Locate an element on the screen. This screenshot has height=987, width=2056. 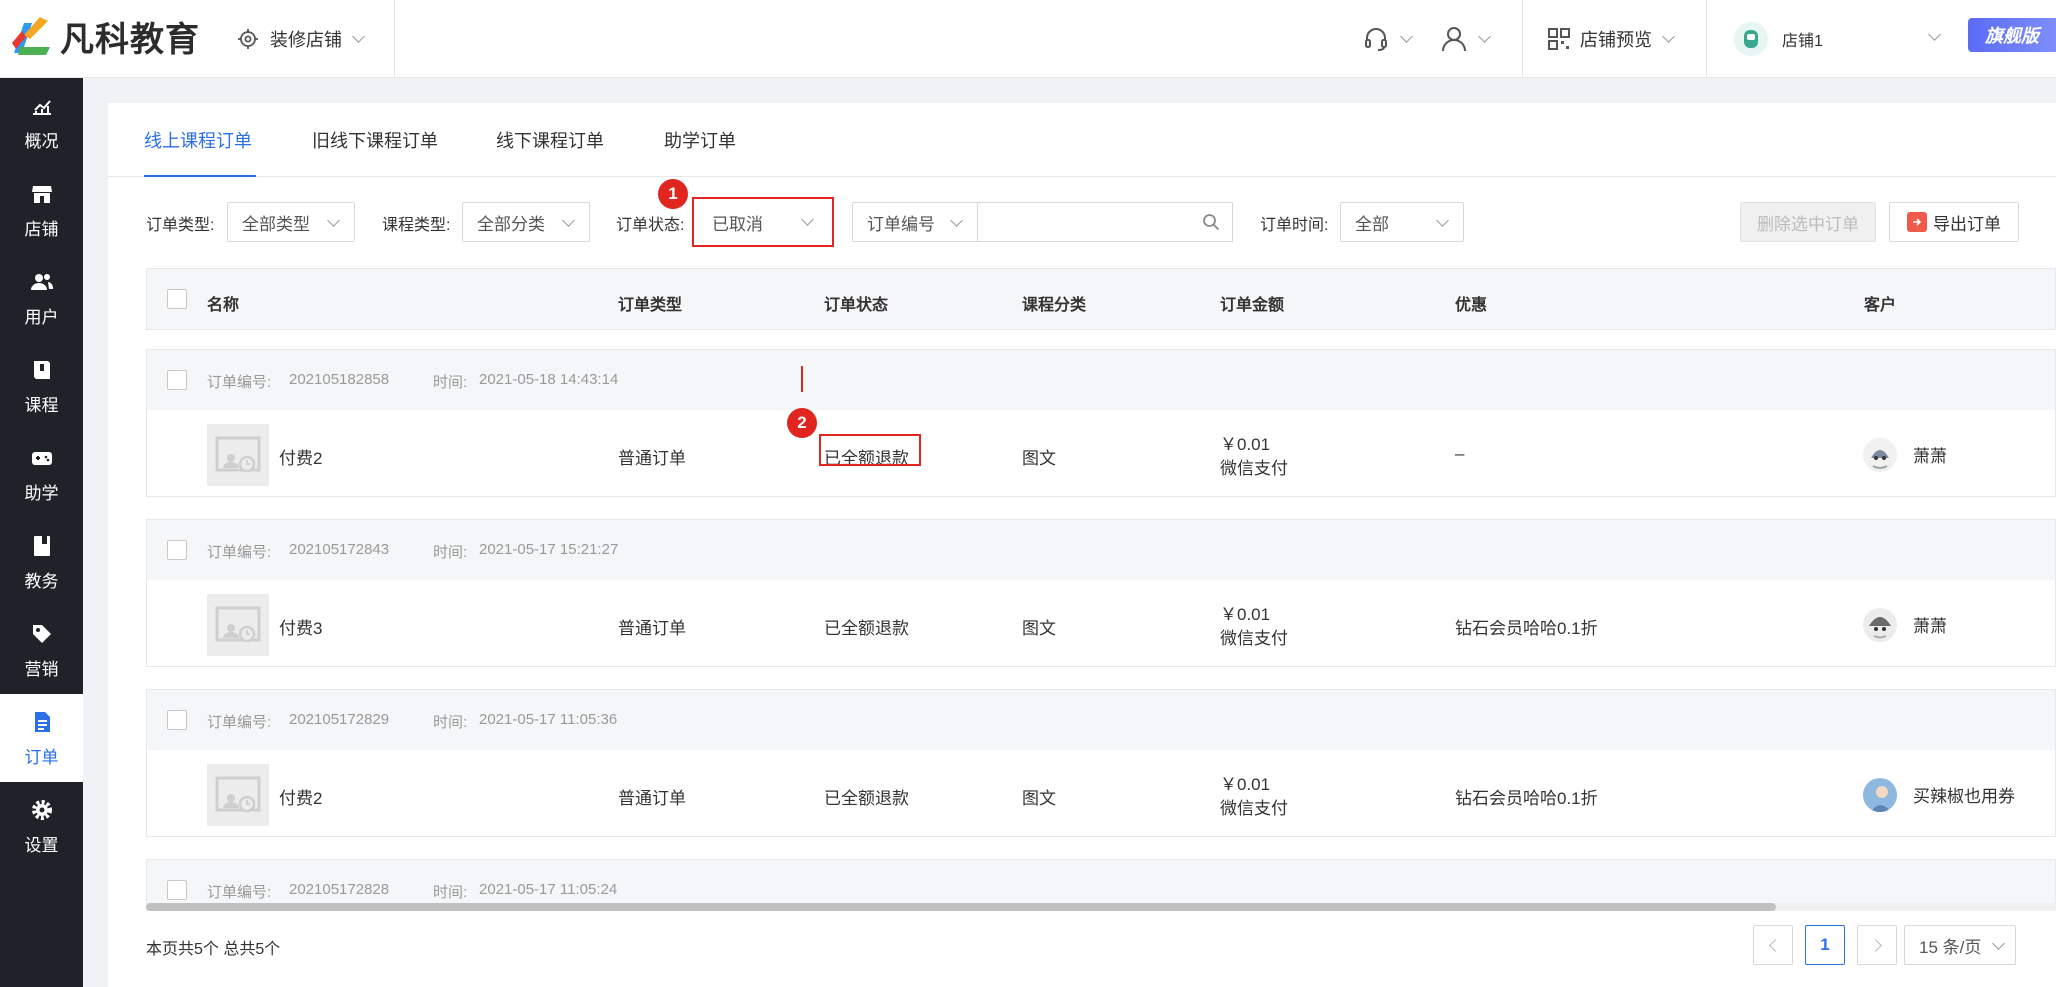
sidebar-item-label: 订单 is located at coordinates (41, 757).